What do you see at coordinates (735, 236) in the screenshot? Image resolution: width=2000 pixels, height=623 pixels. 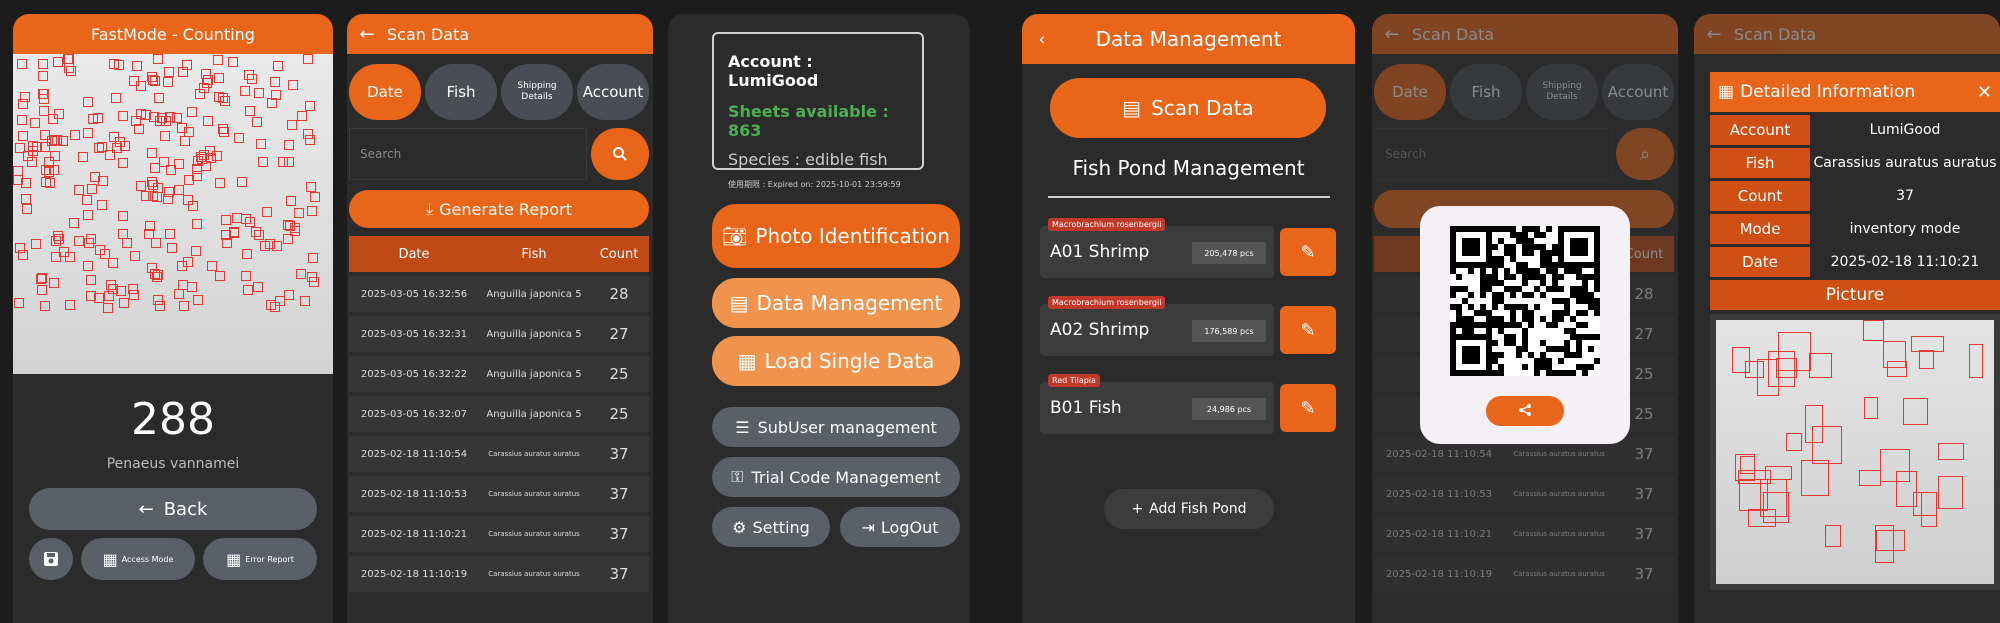 I see `camera-icon: 📷︎` at bounding box center [735, 236].